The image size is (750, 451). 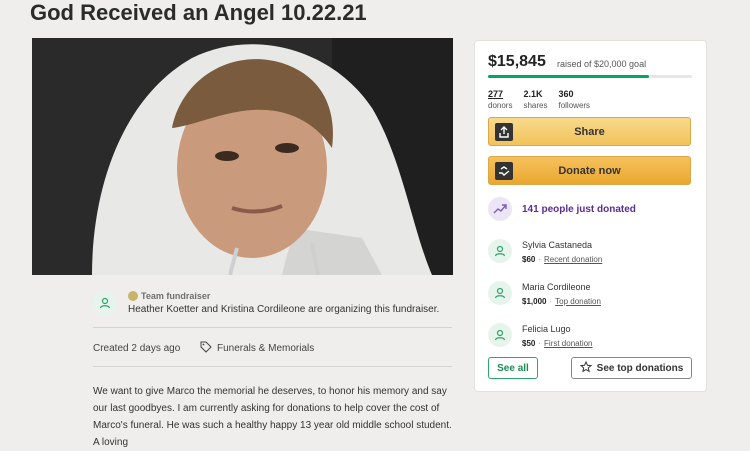 I want to click on donation-item: Maria Cordileone $1,000 · Top donation, so click(x=544, y=293).